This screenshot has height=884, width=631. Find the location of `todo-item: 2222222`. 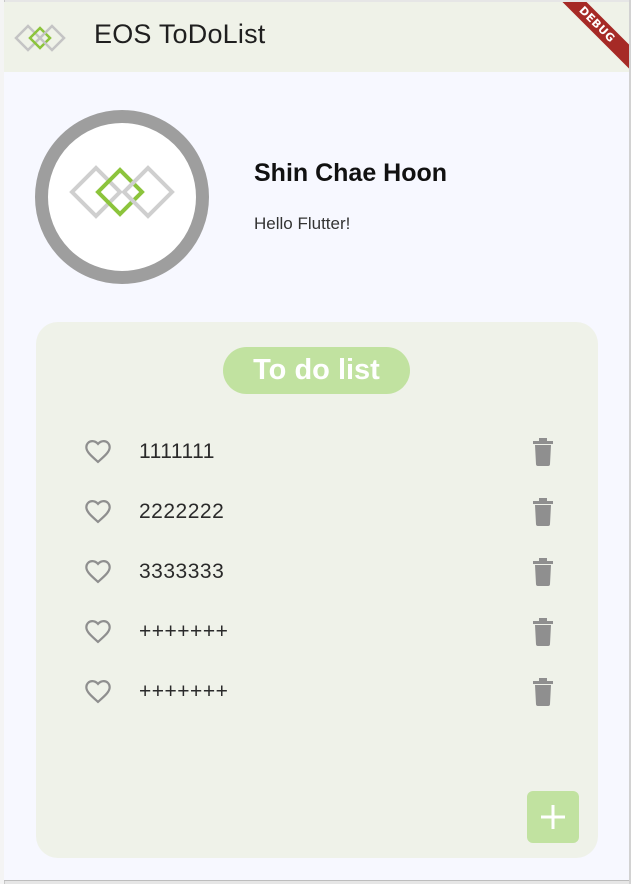

todo-item: 2222222 is located at coordinates (317, 512).